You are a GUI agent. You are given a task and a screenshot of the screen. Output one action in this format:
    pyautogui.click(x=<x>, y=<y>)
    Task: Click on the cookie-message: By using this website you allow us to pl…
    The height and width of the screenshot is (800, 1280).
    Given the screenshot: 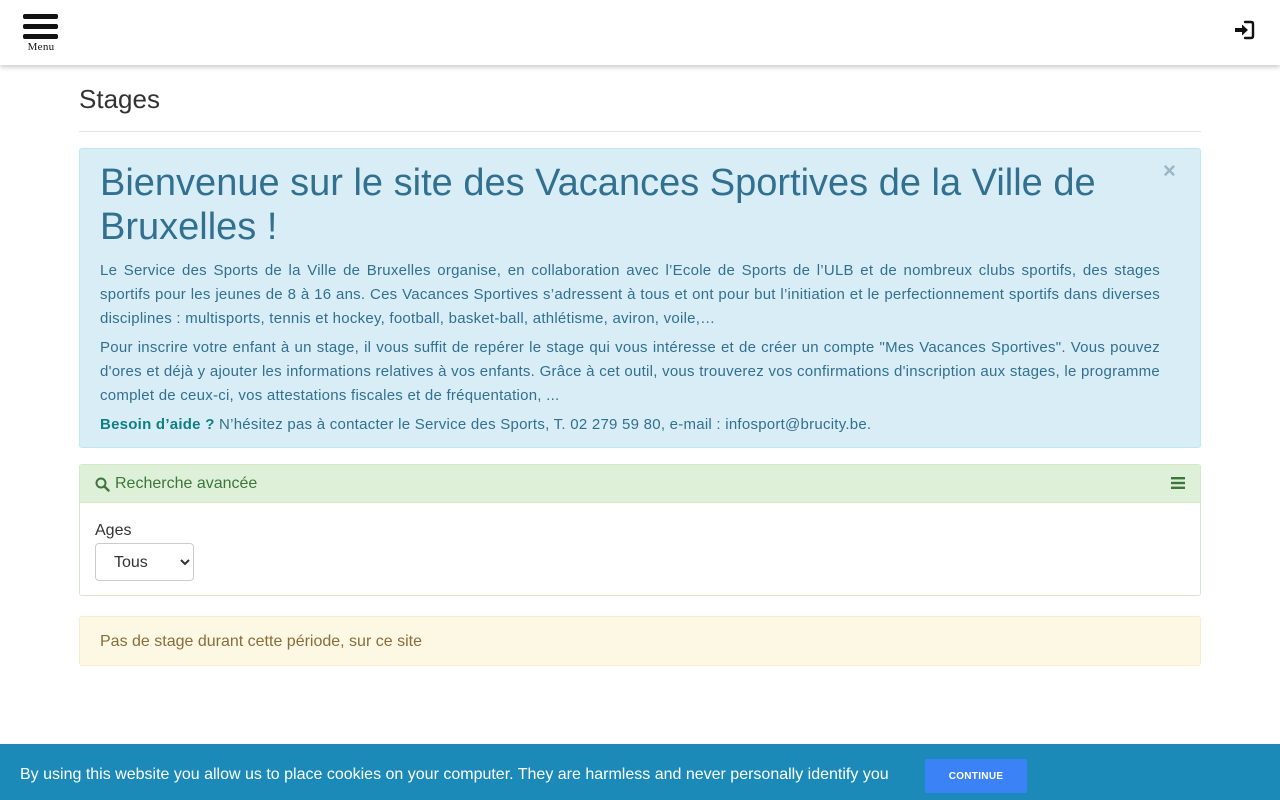 What is the action you would take?
    pyautogui.click(x=454, y=774)
    